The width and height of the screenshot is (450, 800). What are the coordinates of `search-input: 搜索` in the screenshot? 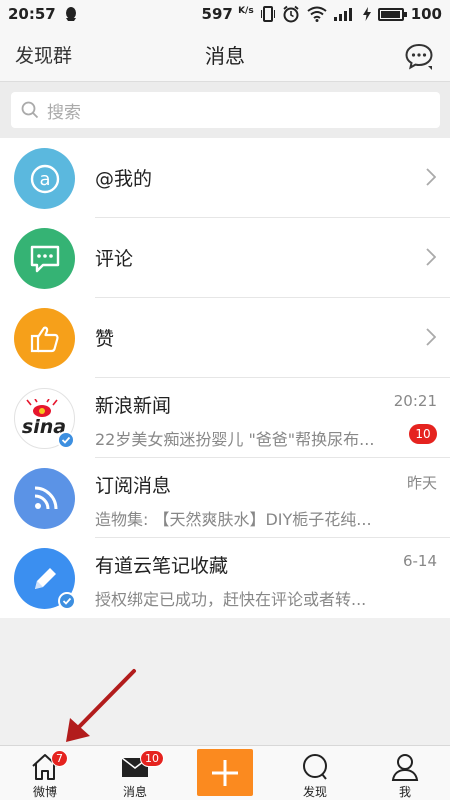 It's located at (225, 110).